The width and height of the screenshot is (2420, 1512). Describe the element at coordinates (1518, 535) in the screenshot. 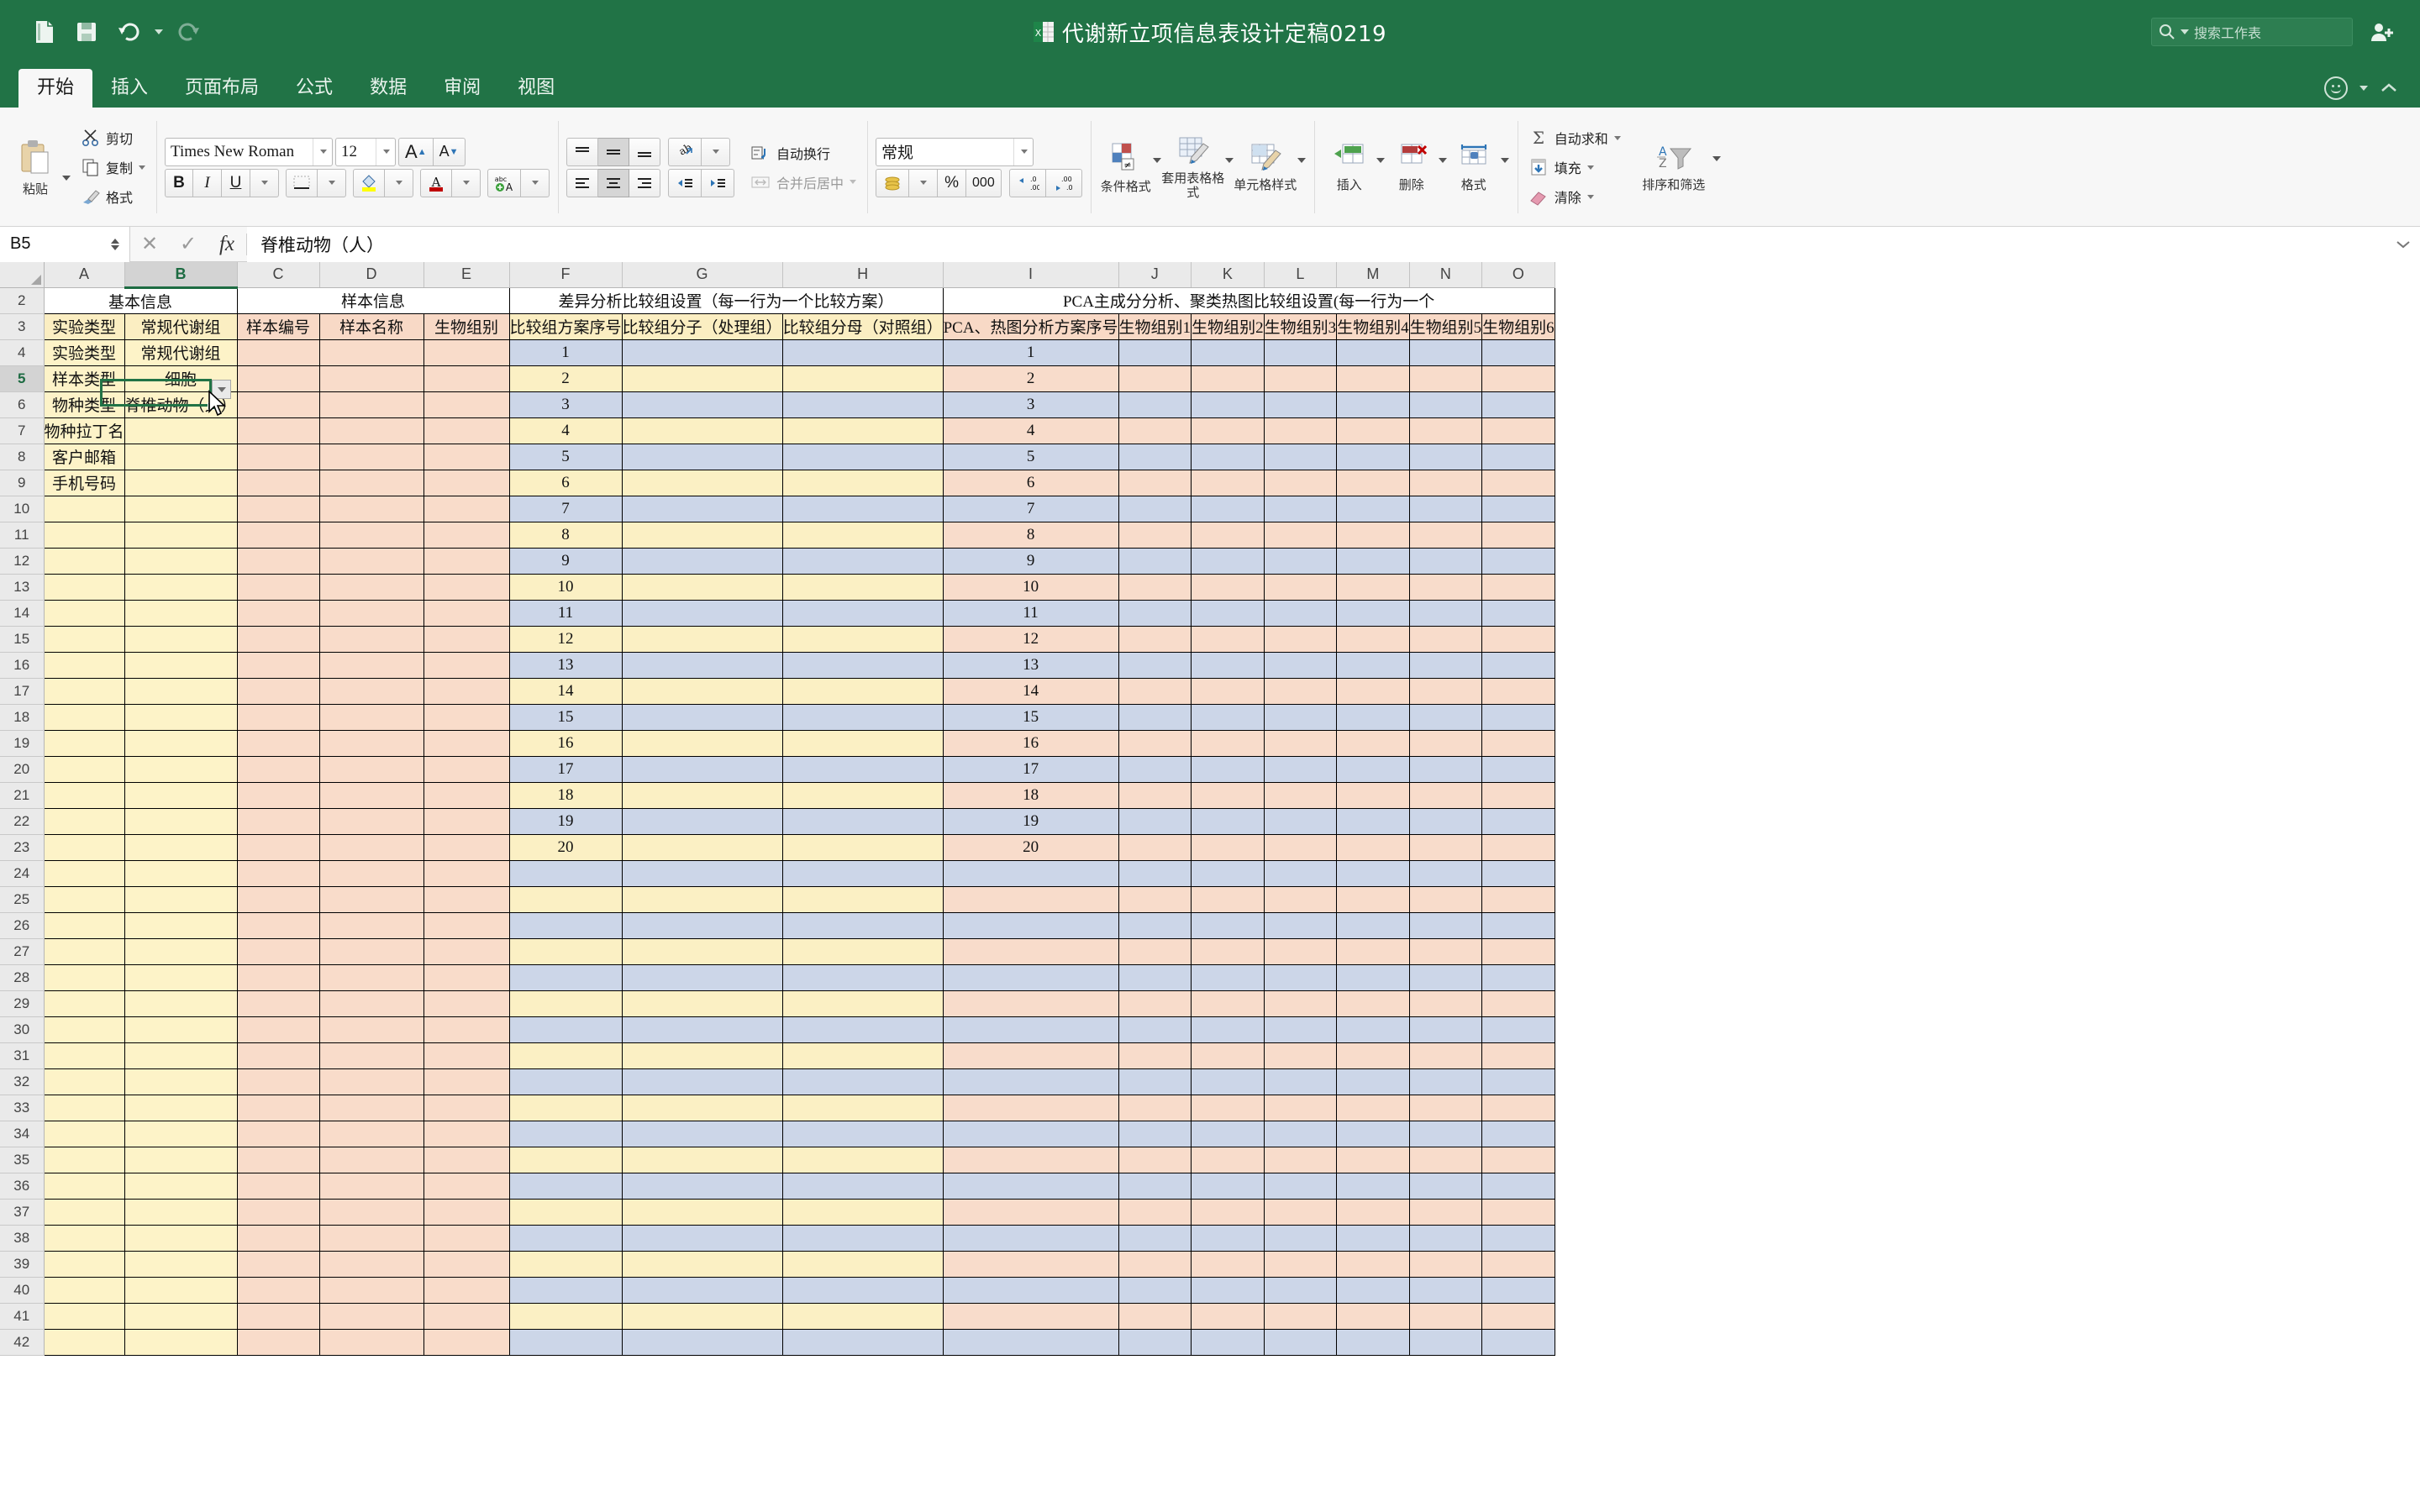

I see `grid-cell-O11` at that location.